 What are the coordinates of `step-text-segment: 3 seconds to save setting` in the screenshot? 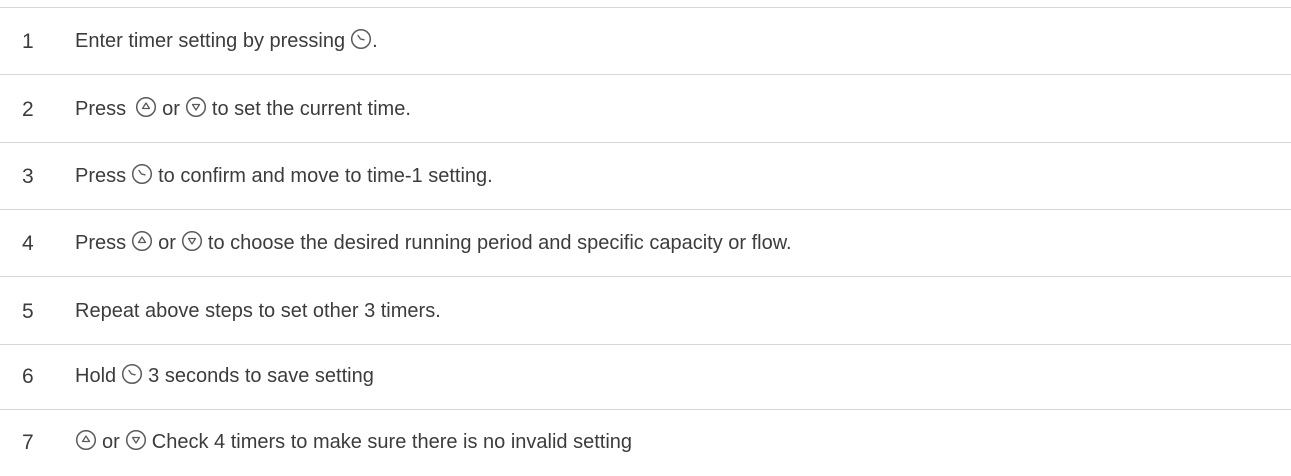 It's located at (261, 376).